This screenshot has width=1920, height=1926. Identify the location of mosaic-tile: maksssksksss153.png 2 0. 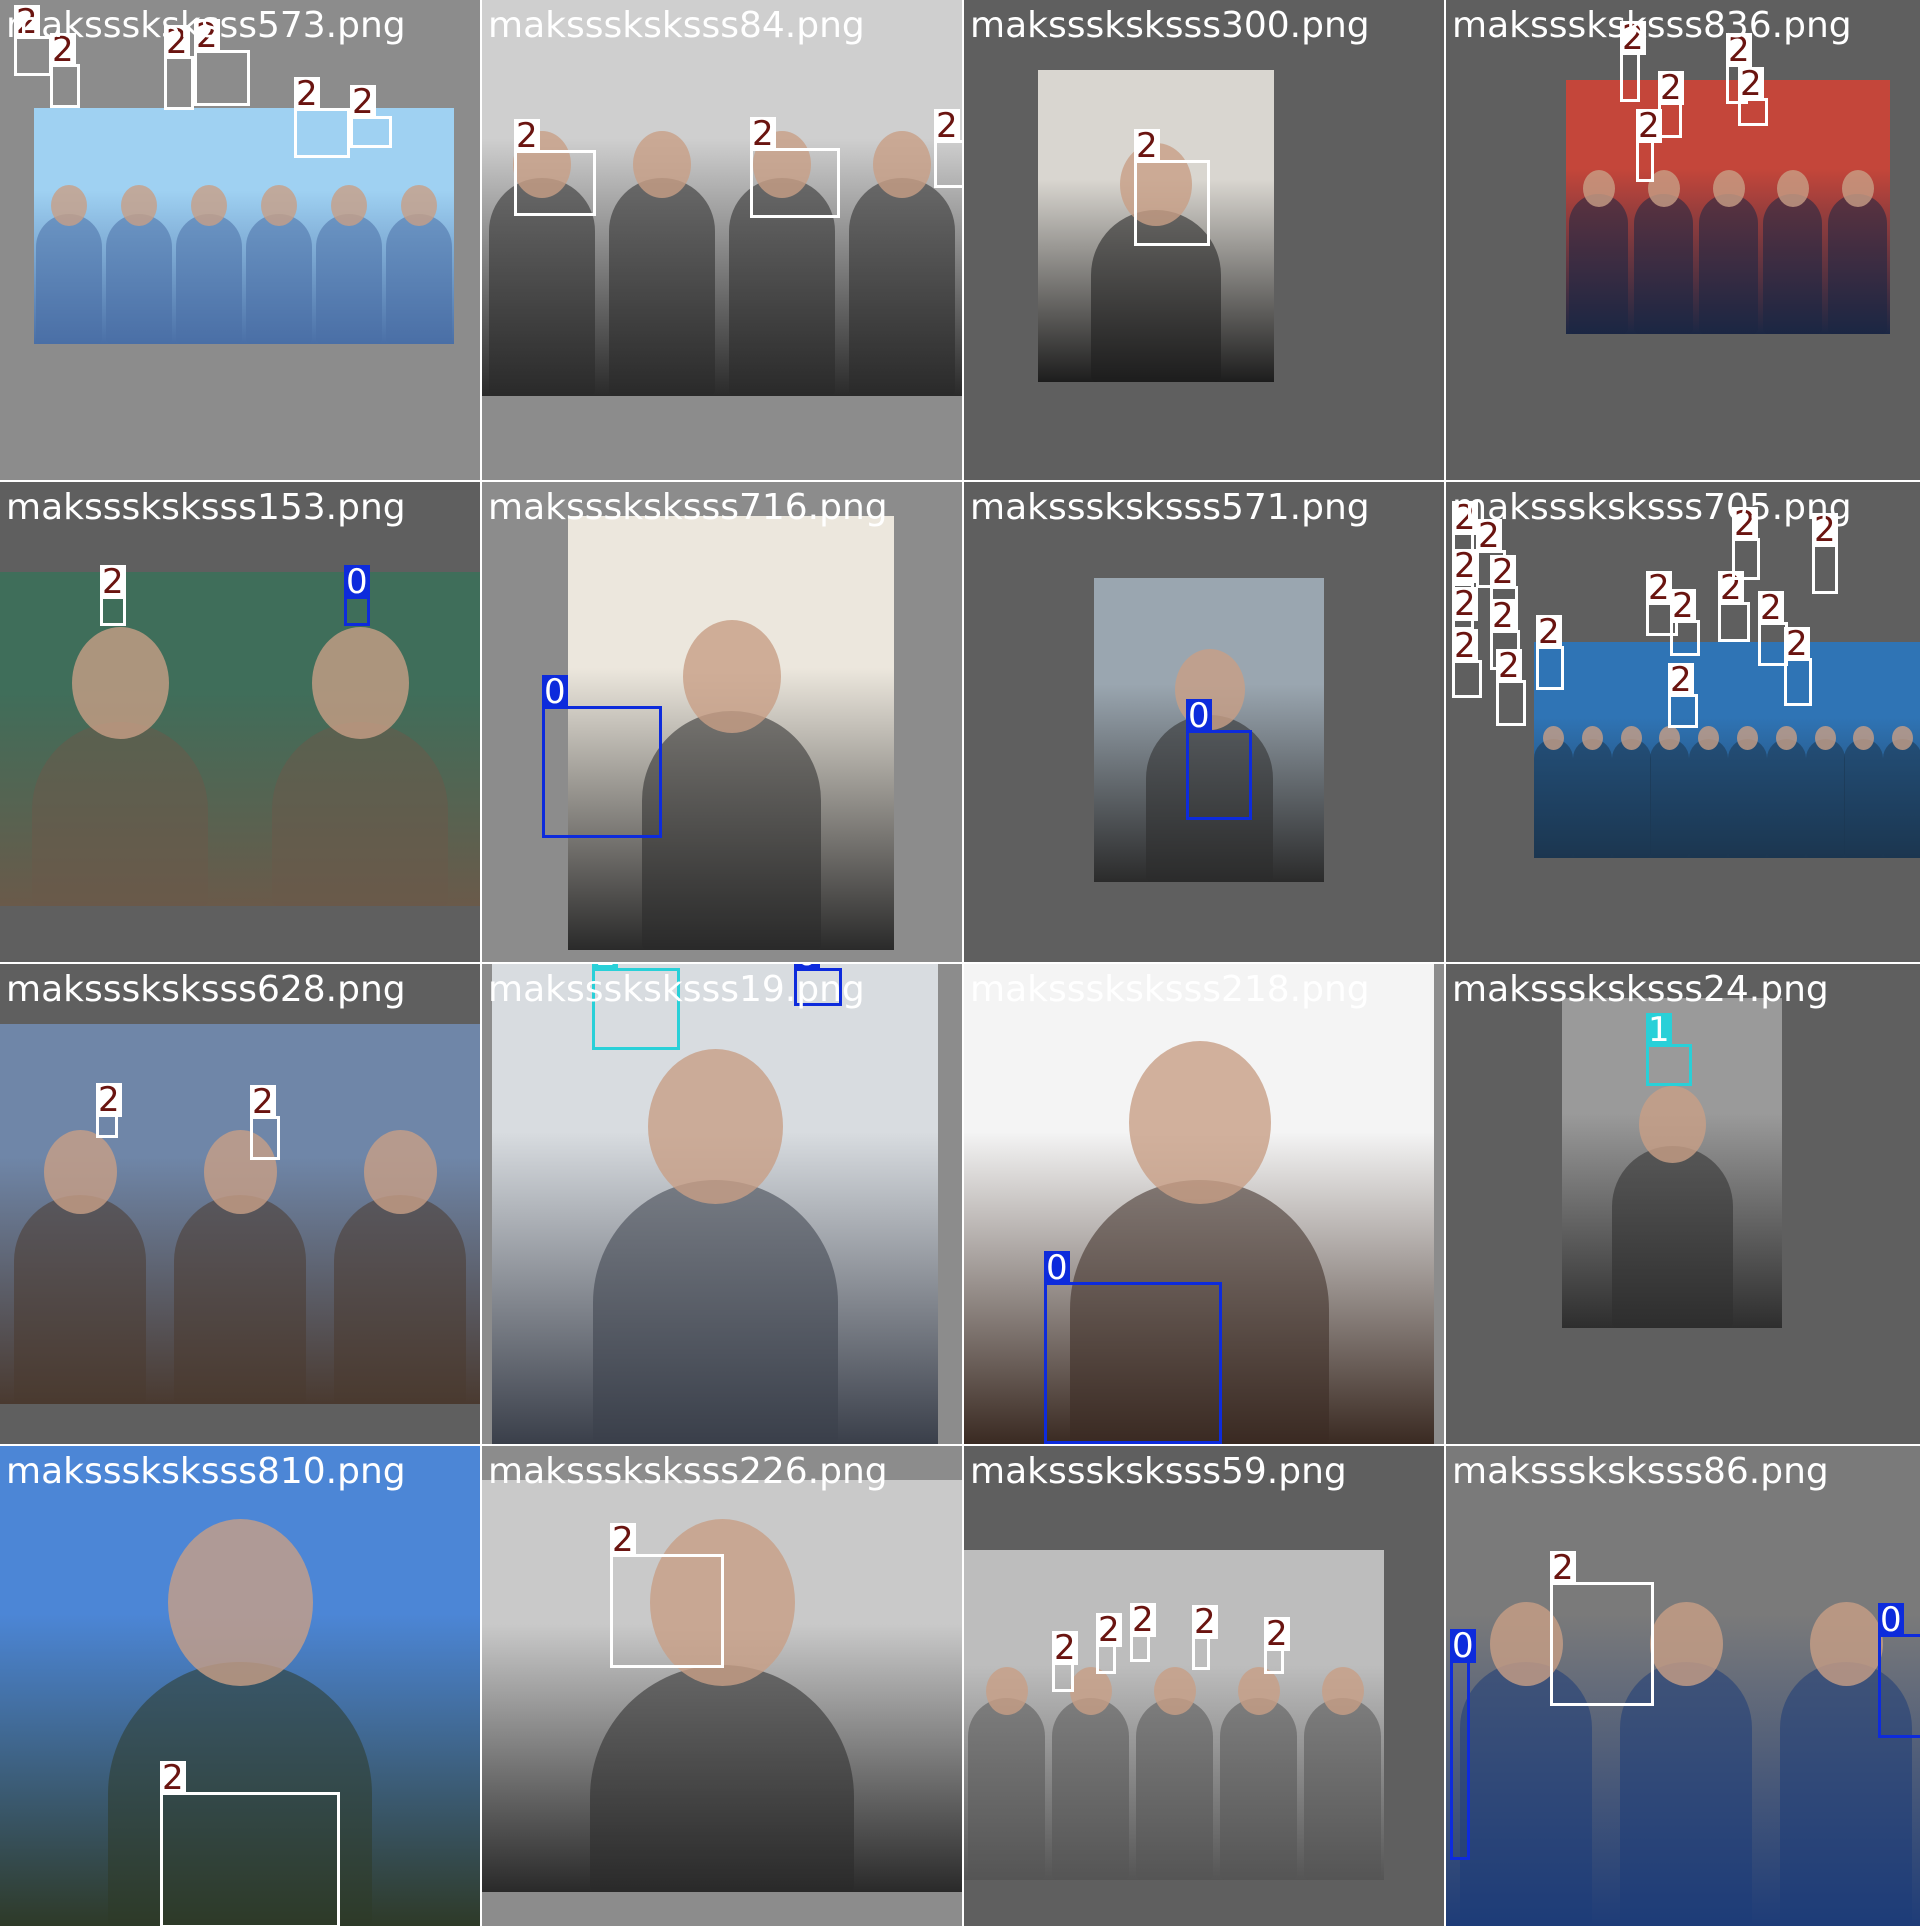
(240, 722).